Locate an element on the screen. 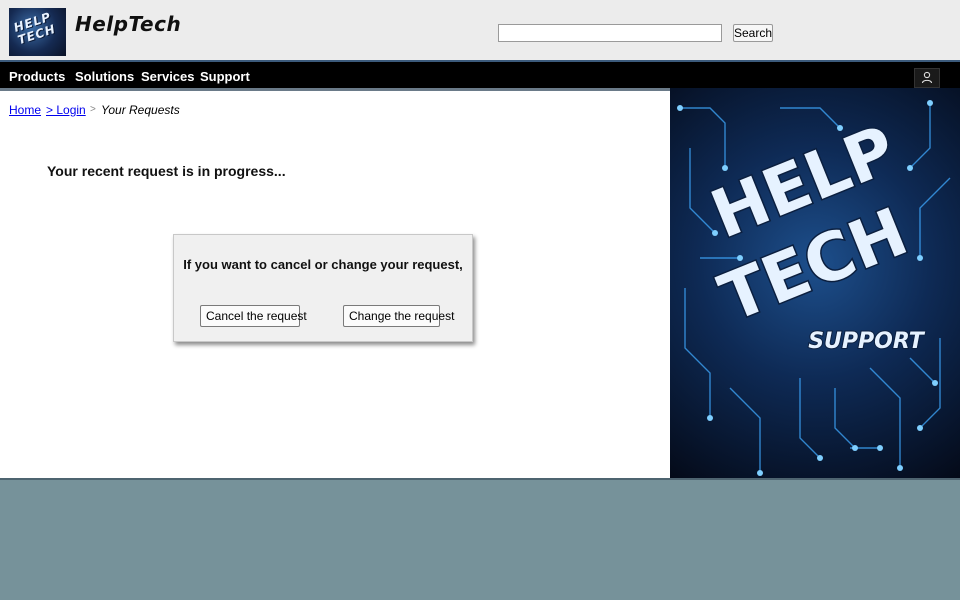 The image size is (960, 600). search-input is located at coordinates (610, 33).